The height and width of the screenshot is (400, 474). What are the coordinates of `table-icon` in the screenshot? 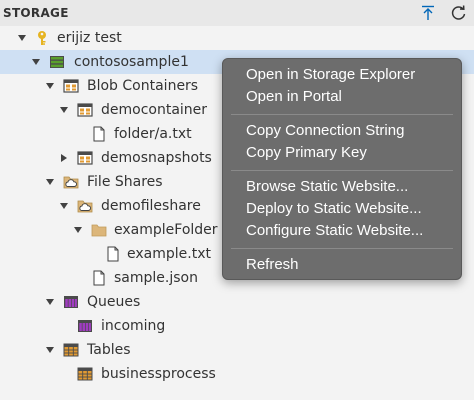 It's located at (85, 374).